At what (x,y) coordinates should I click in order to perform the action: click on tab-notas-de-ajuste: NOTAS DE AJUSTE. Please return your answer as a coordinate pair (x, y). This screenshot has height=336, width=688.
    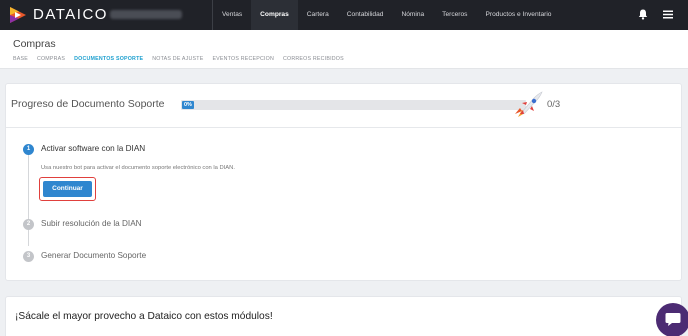
    Looking at the image, I should click on (177, 59).